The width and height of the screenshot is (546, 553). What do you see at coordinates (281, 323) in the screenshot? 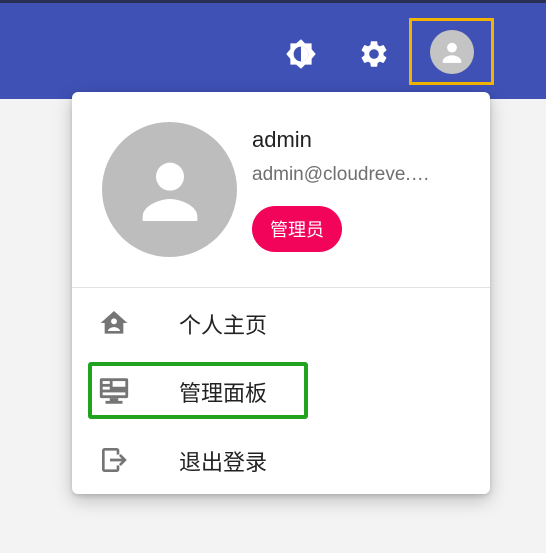
I see `menu-item-home: 个人主页` at bounding box center [281, 323].